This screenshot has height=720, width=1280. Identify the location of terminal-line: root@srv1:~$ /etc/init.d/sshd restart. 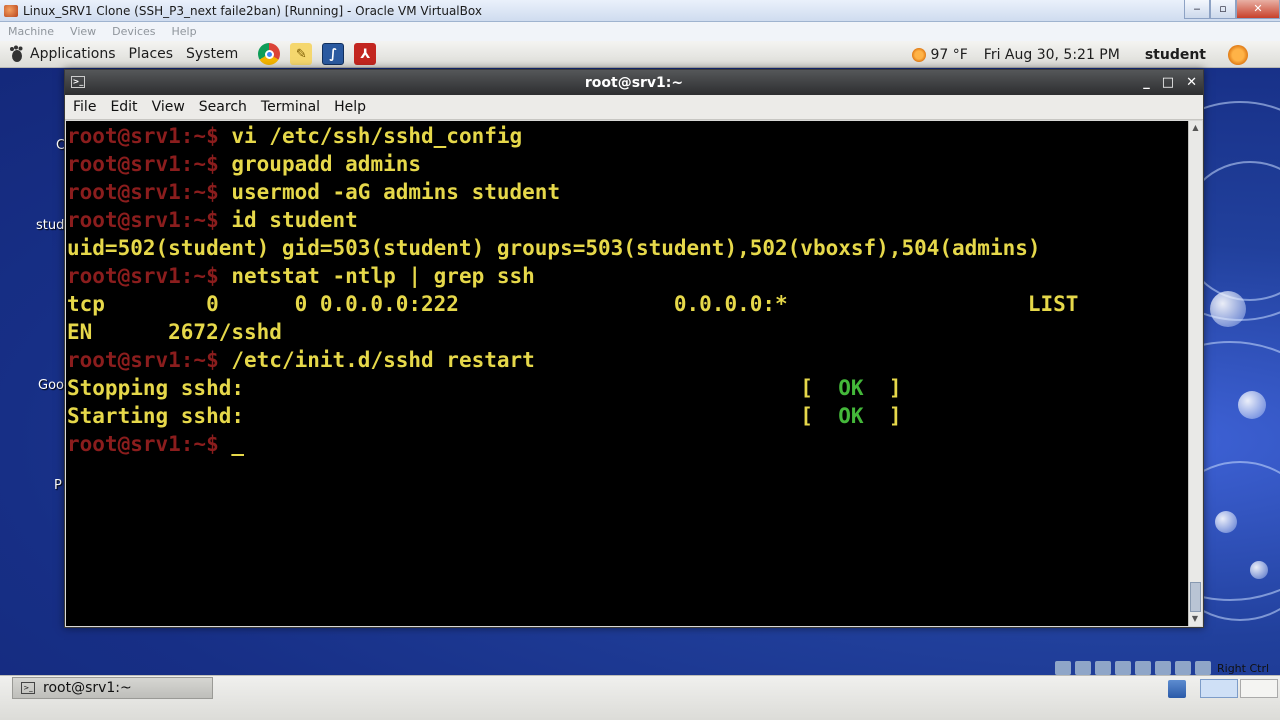
(627, 360).